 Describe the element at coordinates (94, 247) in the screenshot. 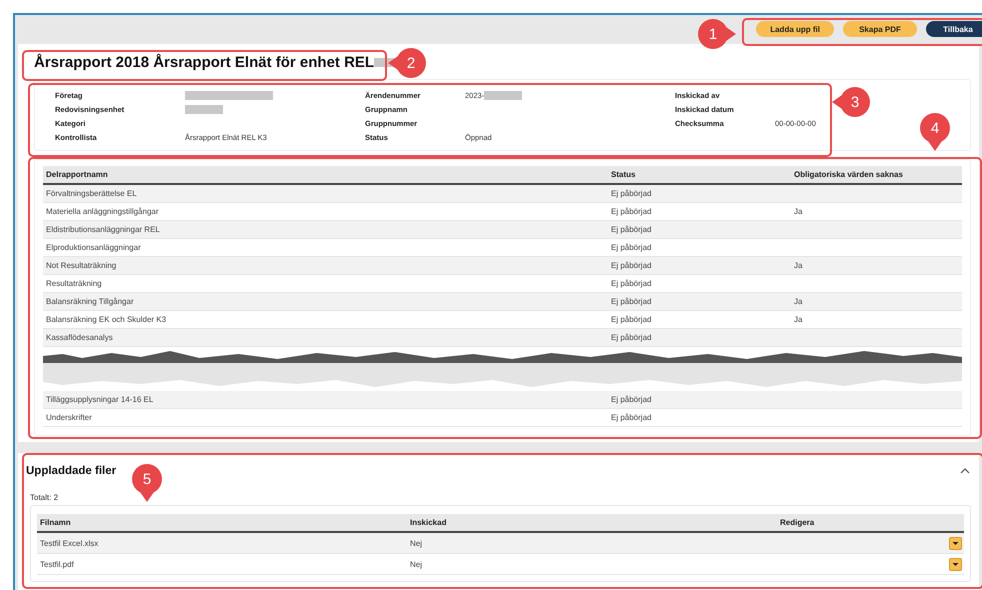

I see `table-cell-text: Elproduktionsanläggningar` at that location.